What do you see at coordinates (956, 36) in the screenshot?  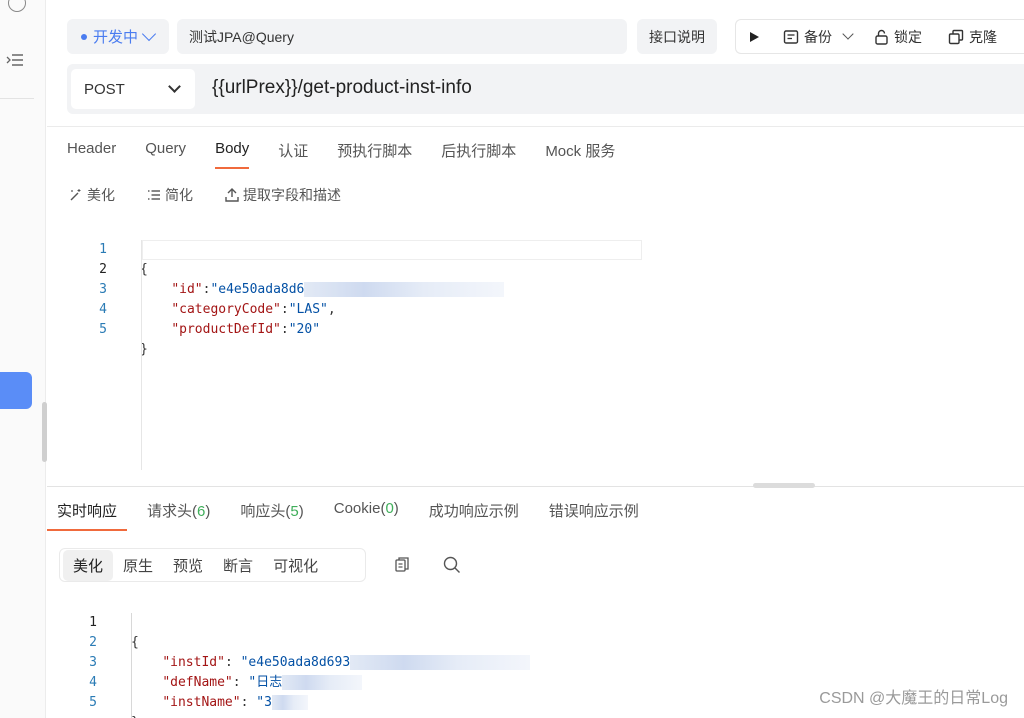 I see `clone-icon` at bounding box center [956, 36].